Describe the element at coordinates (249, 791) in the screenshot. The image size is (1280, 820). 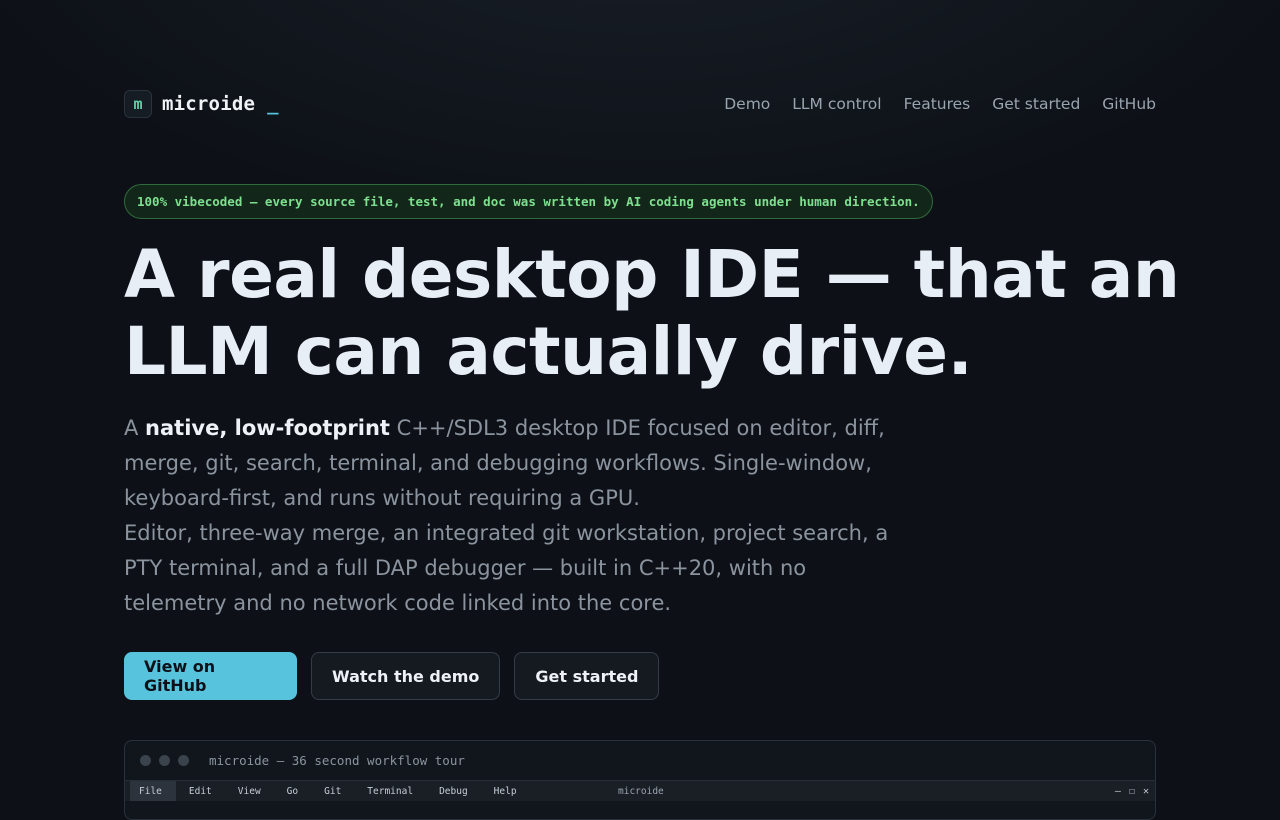
I see `menu-view: View` at that location.